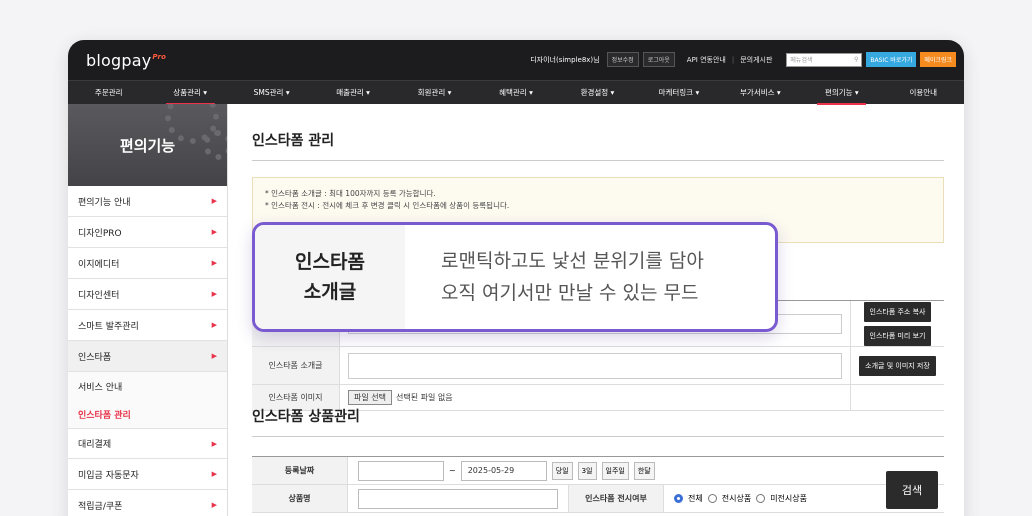 The height and width of the screenshot is (516, 1032). What do you see at coordinates (856, 59) in the screenshot?
I see `search-icon: ⚲` at bounding box center [856, 59].